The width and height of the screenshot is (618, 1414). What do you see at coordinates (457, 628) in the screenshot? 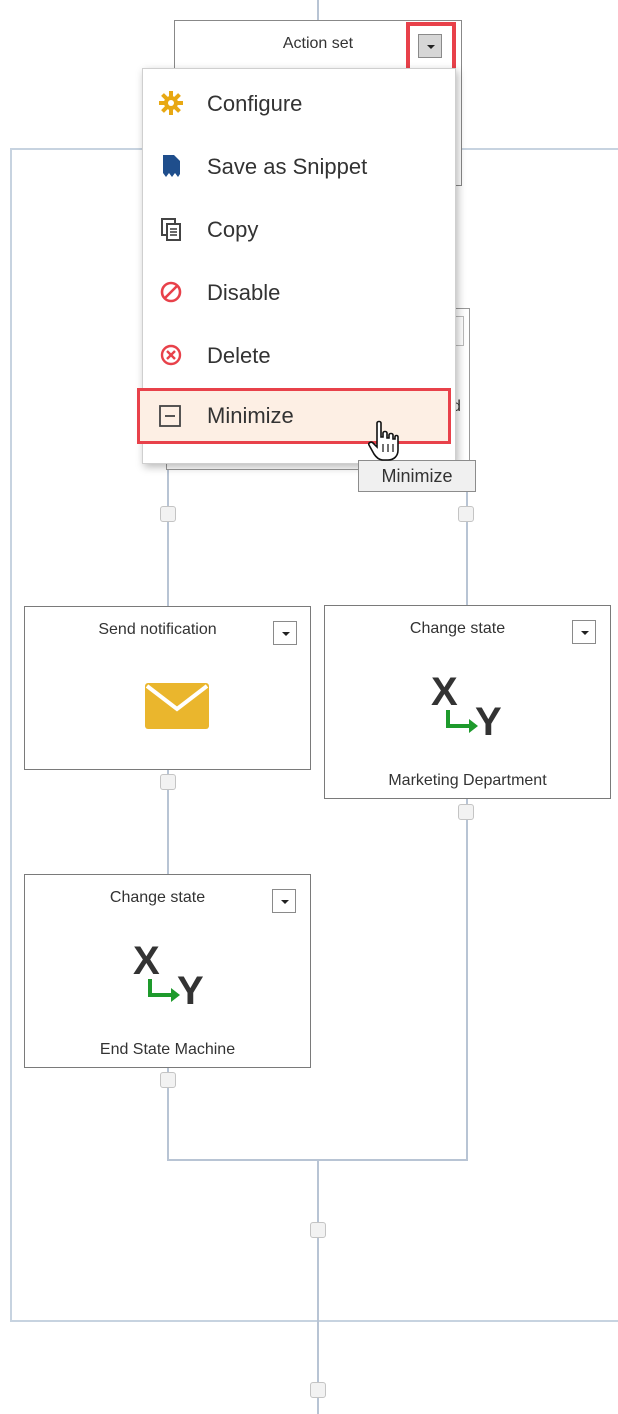
I see `change-state-marketing-title: Change state` at bounding box center [457, 628].